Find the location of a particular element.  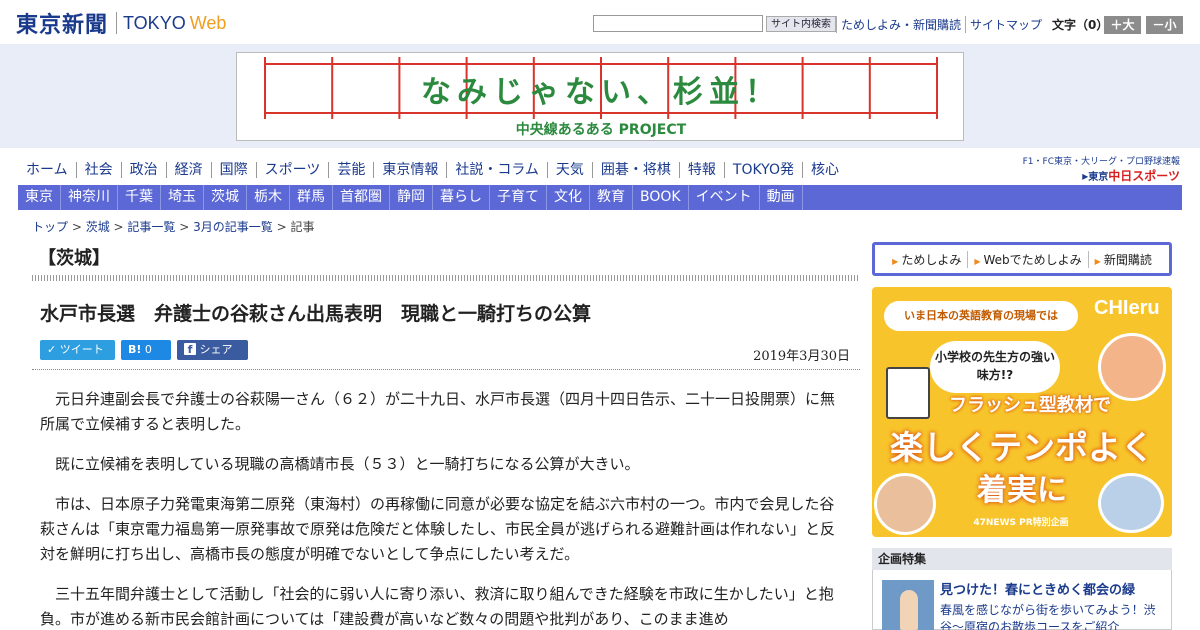

region-nav-item: BOOK is located at coordinates (661, 197).